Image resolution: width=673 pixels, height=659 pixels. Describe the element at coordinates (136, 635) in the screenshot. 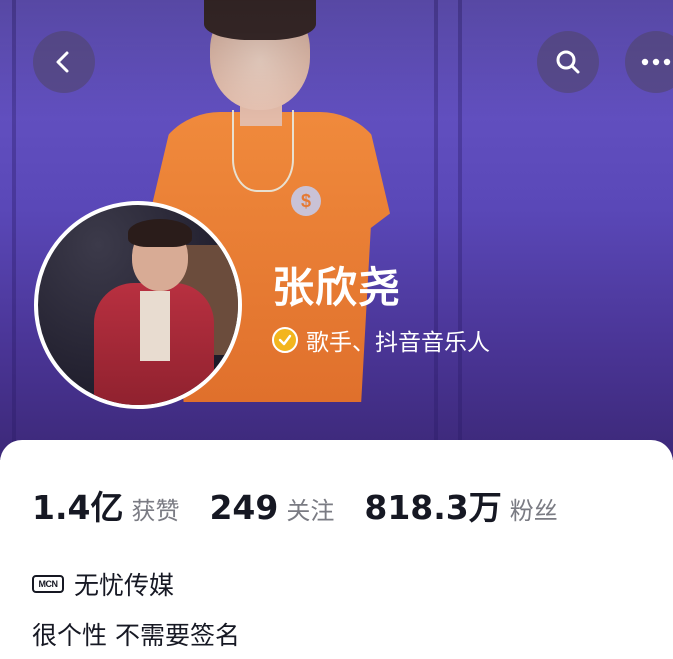

I see `profile-bio: 很个性 不需要签名` at that location.